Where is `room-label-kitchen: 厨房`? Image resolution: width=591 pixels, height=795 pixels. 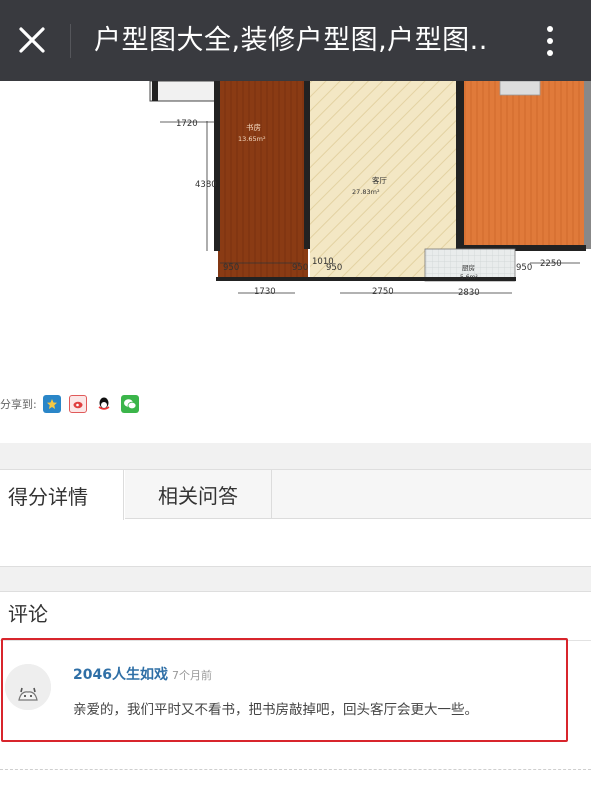 room-label-kitchen: 厨房 is located at coordinates (468, 267).